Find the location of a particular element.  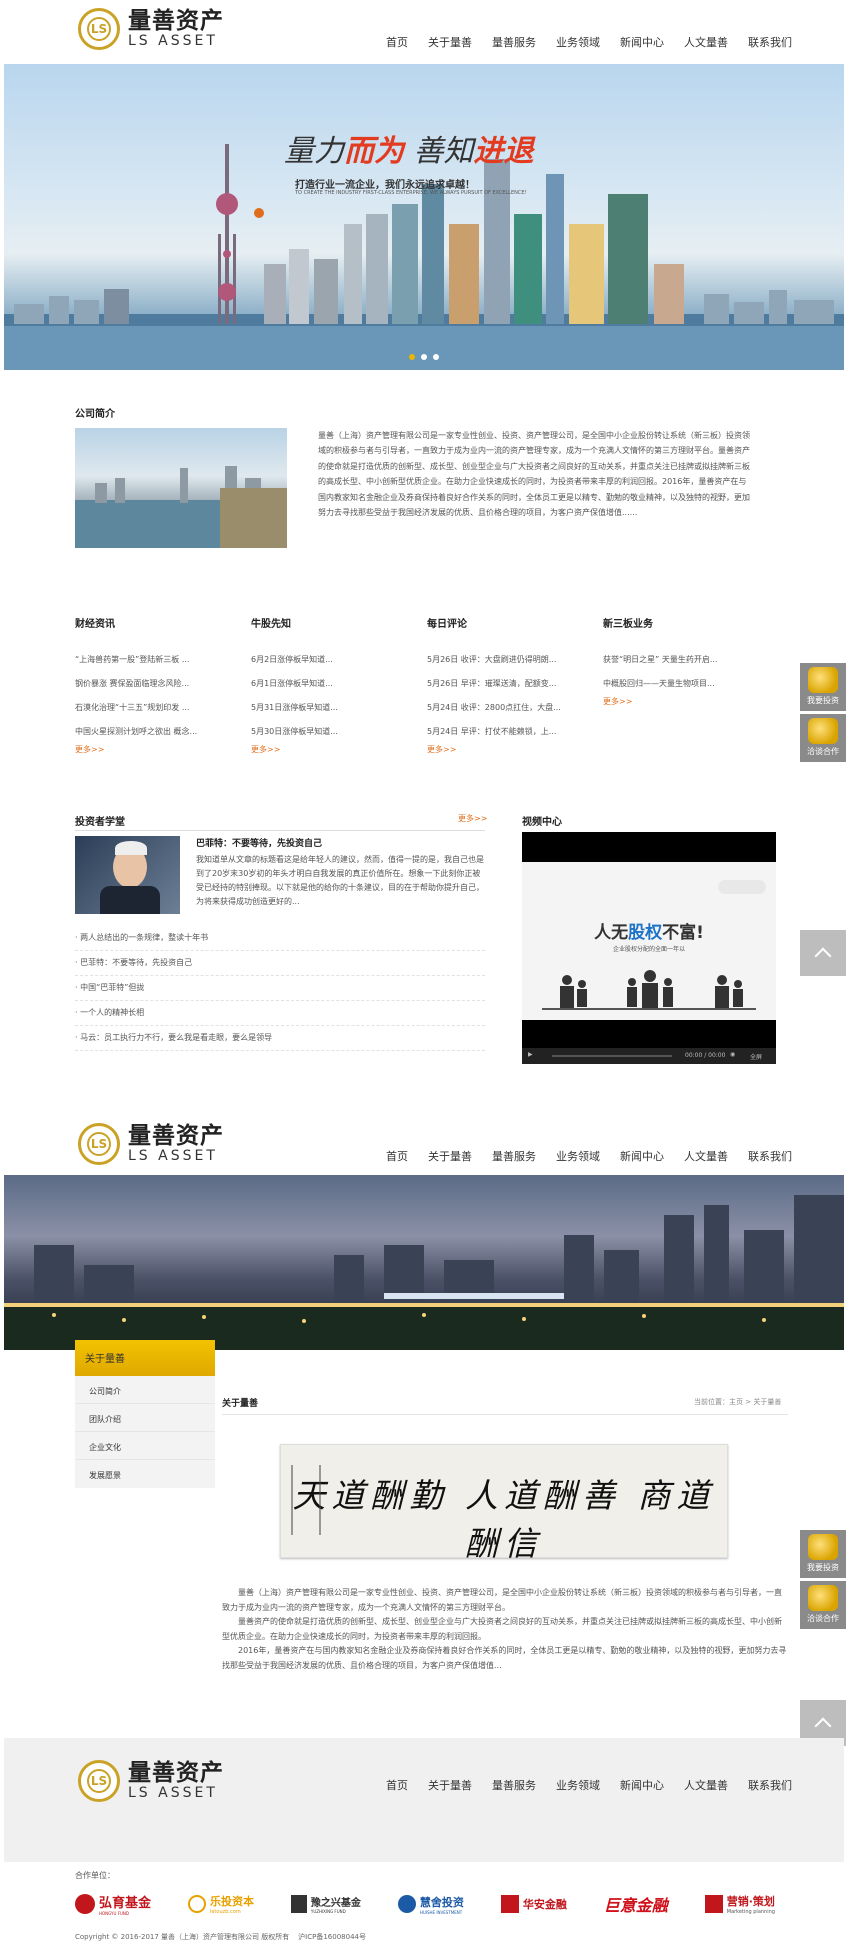

news-column-title: 新三板业务 is located at coordinates (628, 624).